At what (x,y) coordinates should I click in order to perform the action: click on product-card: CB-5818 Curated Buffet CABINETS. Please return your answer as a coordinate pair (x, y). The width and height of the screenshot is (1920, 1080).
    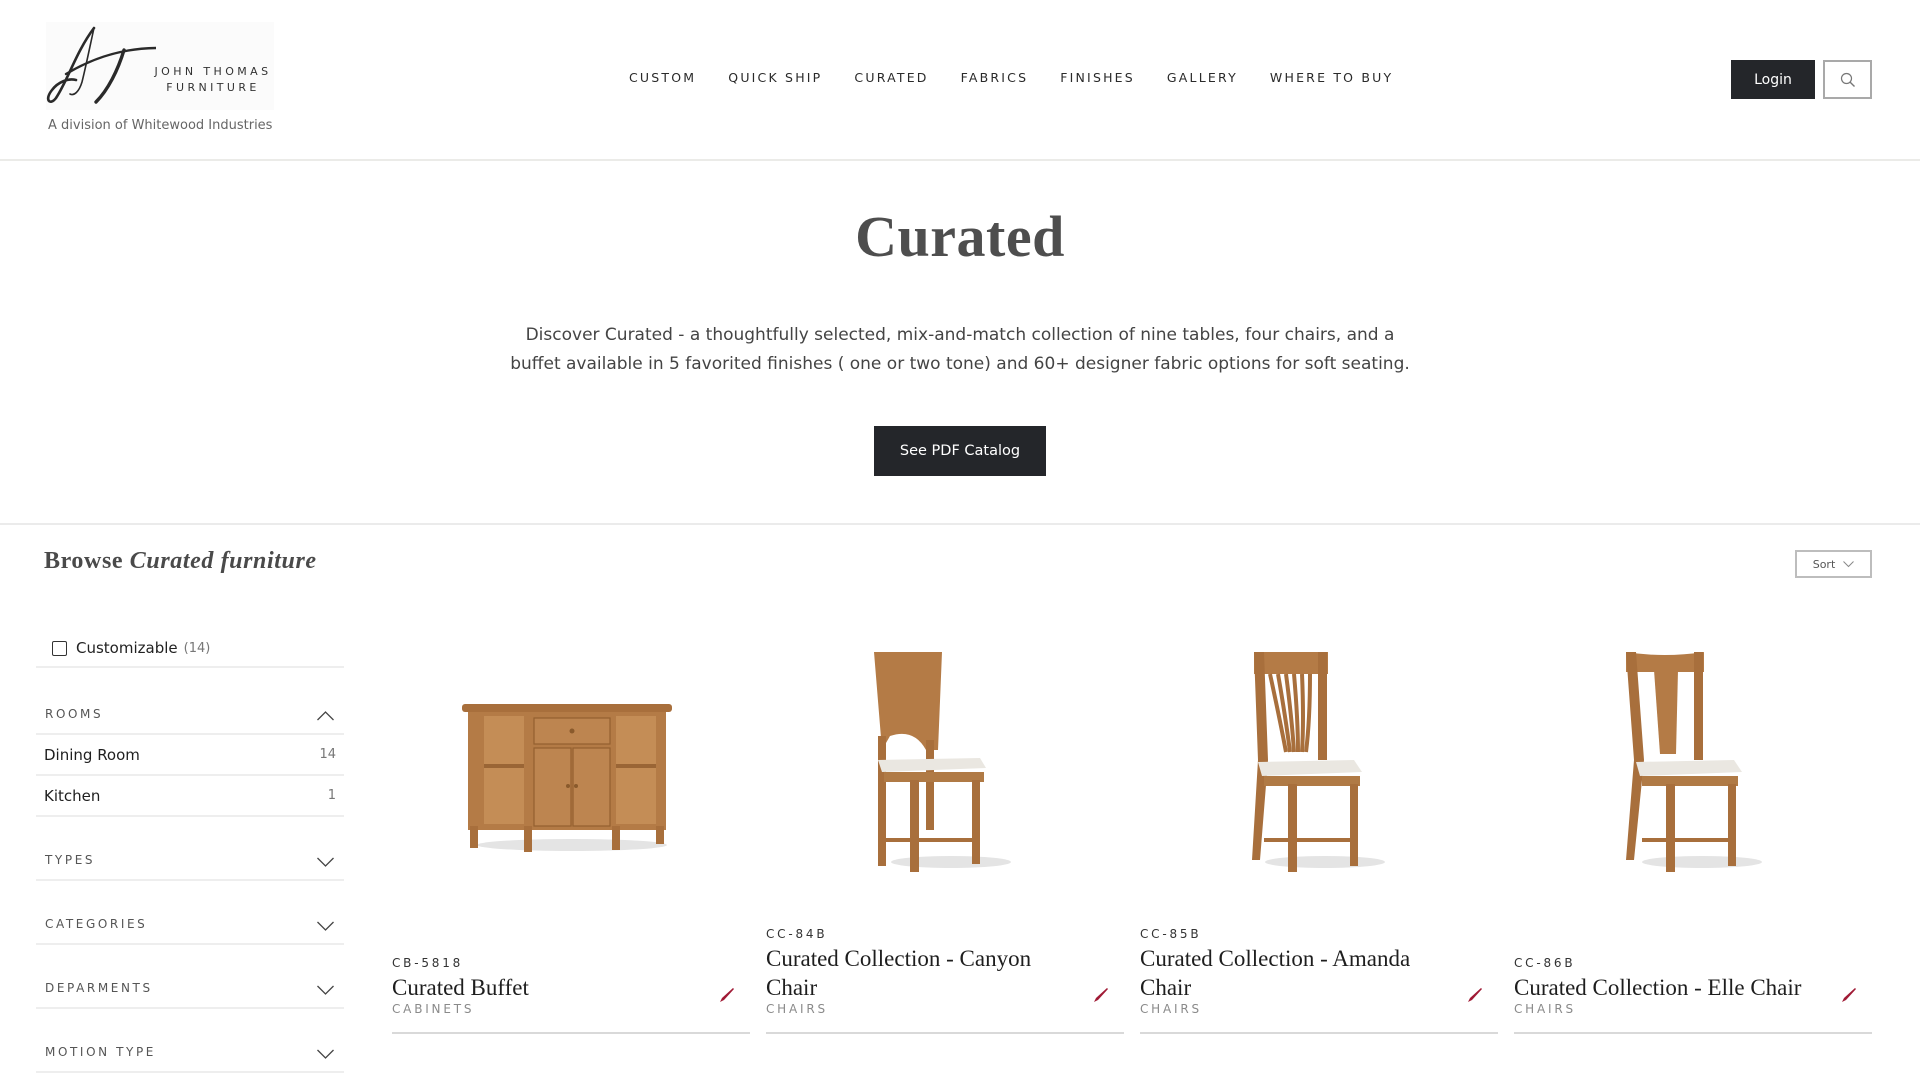
    Looking at the image, I should click on (571, 832).